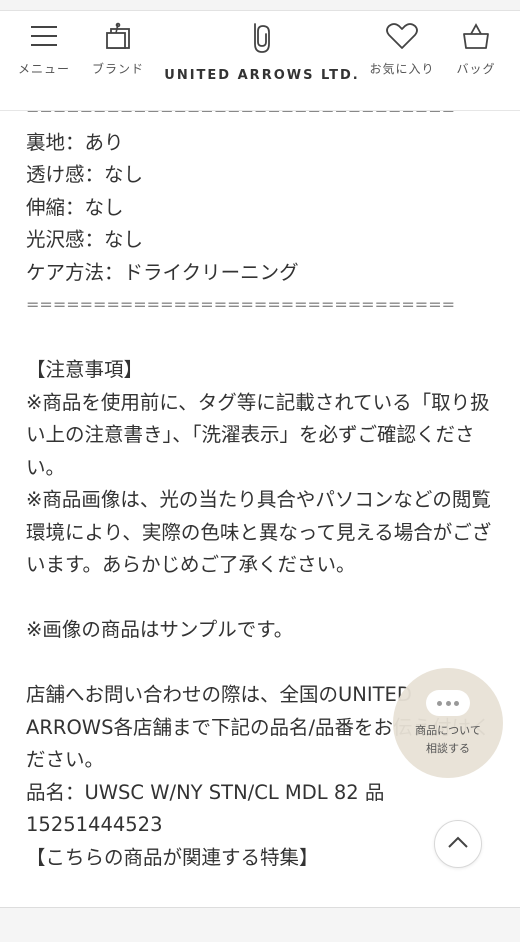 The width and height of the screenshot is (520, 942). Describe the element at coordinates (402, 69) in the screenshot. I see `favorites-label: お気に入り` at that location.